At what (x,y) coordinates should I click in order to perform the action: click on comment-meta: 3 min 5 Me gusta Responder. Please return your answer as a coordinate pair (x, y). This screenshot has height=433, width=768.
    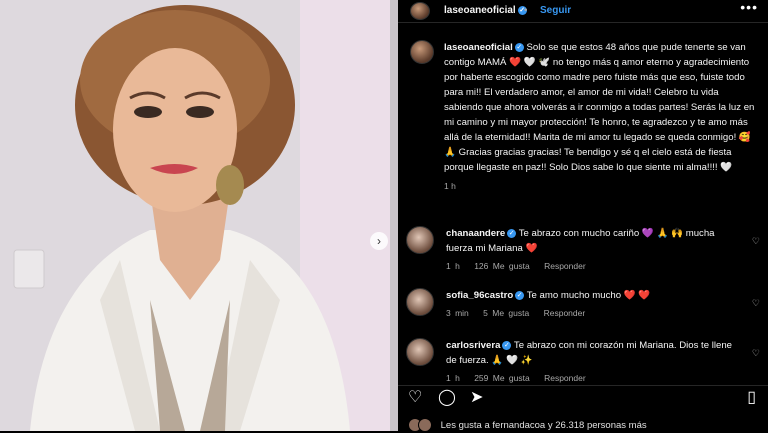
    Looking at the image, I should click on (594, 313).